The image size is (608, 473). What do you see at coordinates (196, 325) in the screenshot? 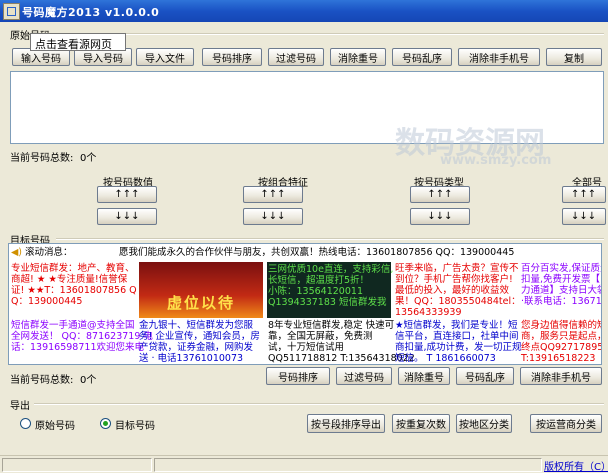
I see `ad-col2-line: 金九银十、短信群发为您服` at bounding box center [196, 325].